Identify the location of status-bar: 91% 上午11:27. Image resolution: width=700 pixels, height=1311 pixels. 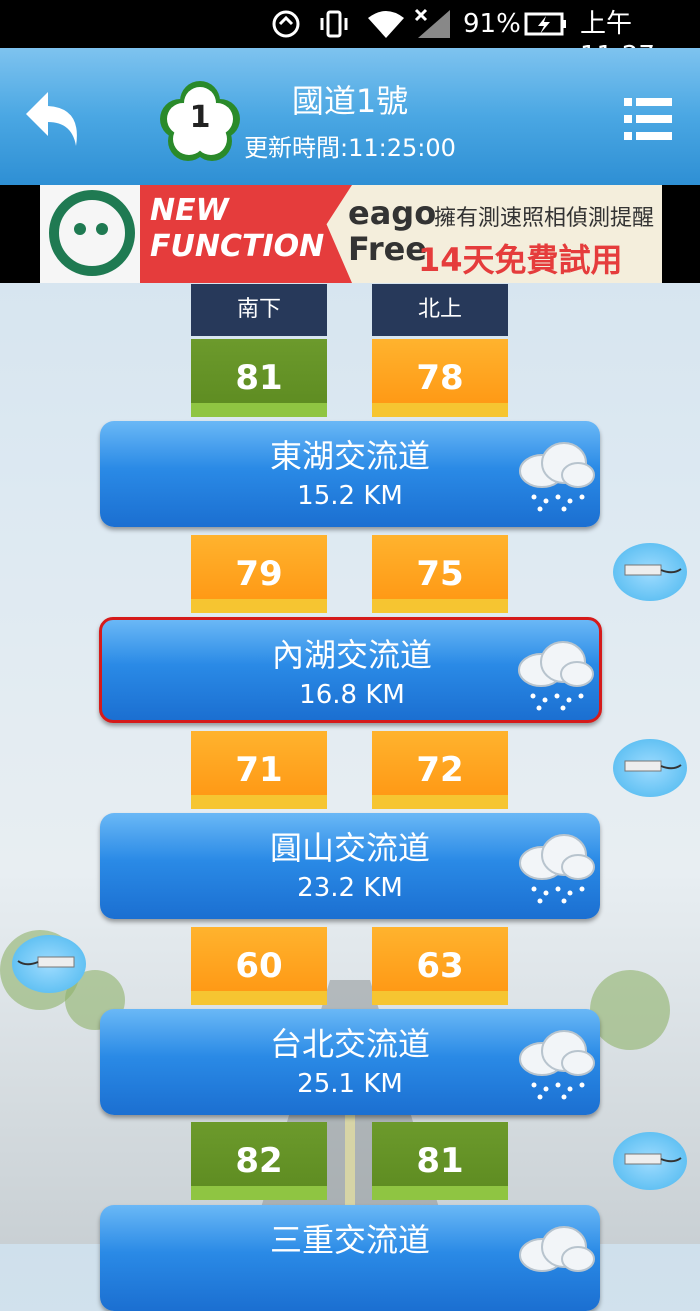
(350, 35).